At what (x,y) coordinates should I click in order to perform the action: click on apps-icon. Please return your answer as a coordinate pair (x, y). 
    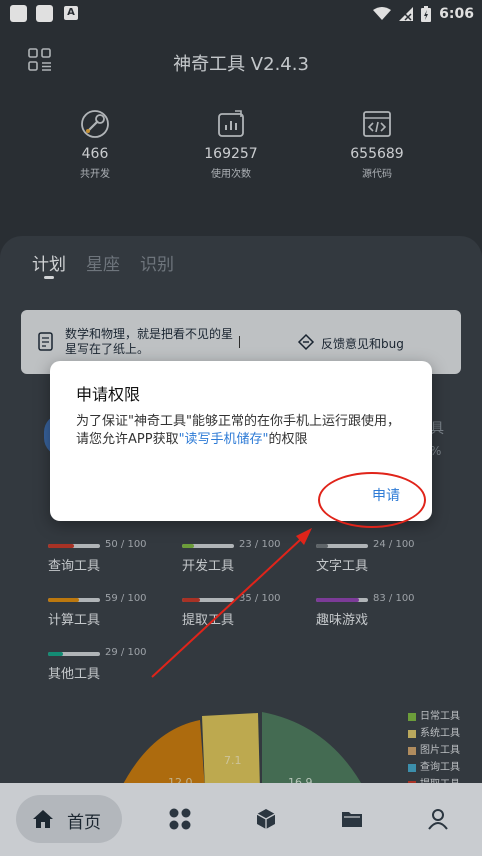
    Looking at the image, I should click on (180, 819).